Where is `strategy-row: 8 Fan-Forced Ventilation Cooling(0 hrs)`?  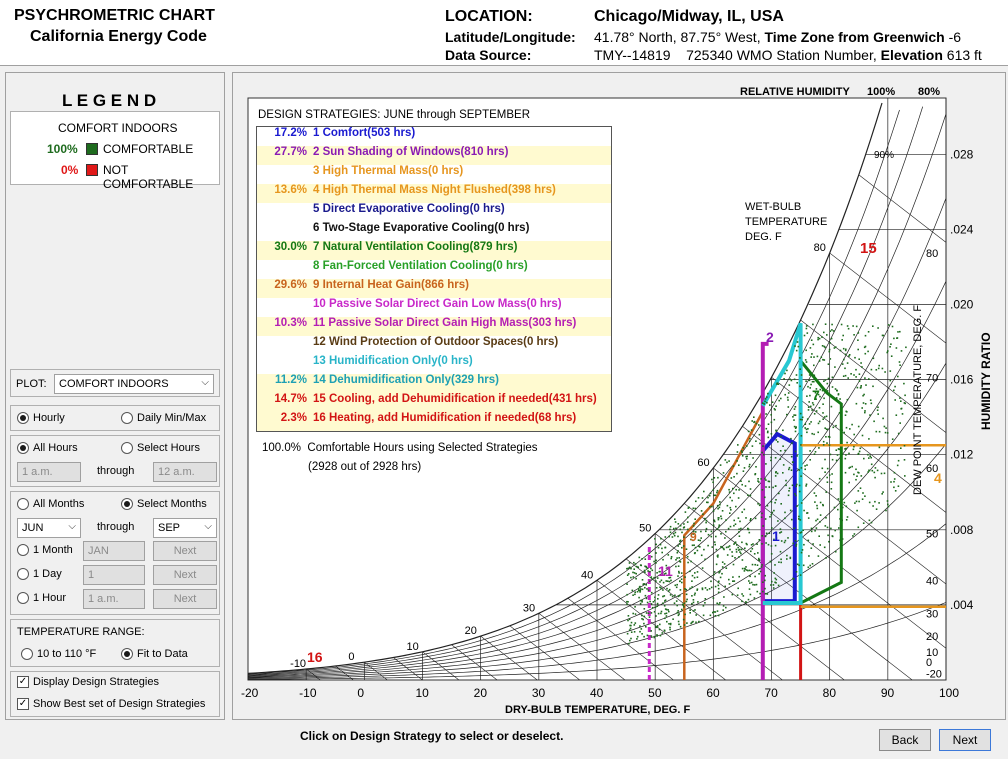 strategy-row: 8 Fan-Forced Ventilation Cooling(0 hrs) is located at coordinates (434, 269).